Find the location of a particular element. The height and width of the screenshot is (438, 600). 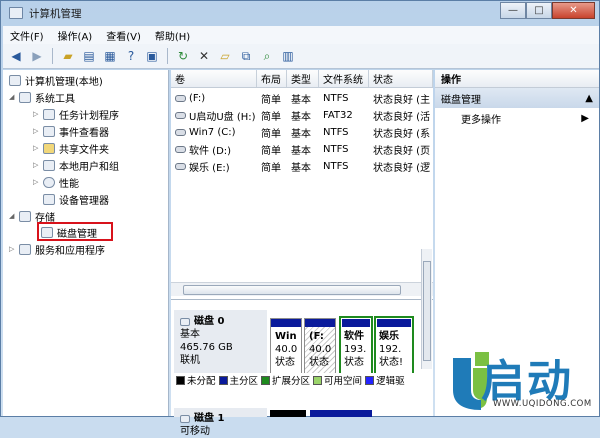

event-log-icon is located at coordinates (49, 131).